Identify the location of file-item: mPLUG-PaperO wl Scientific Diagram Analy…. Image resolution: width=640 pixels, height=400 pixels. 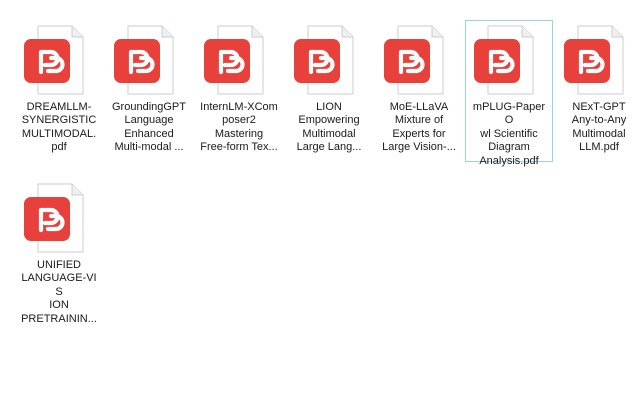
(509, 93).